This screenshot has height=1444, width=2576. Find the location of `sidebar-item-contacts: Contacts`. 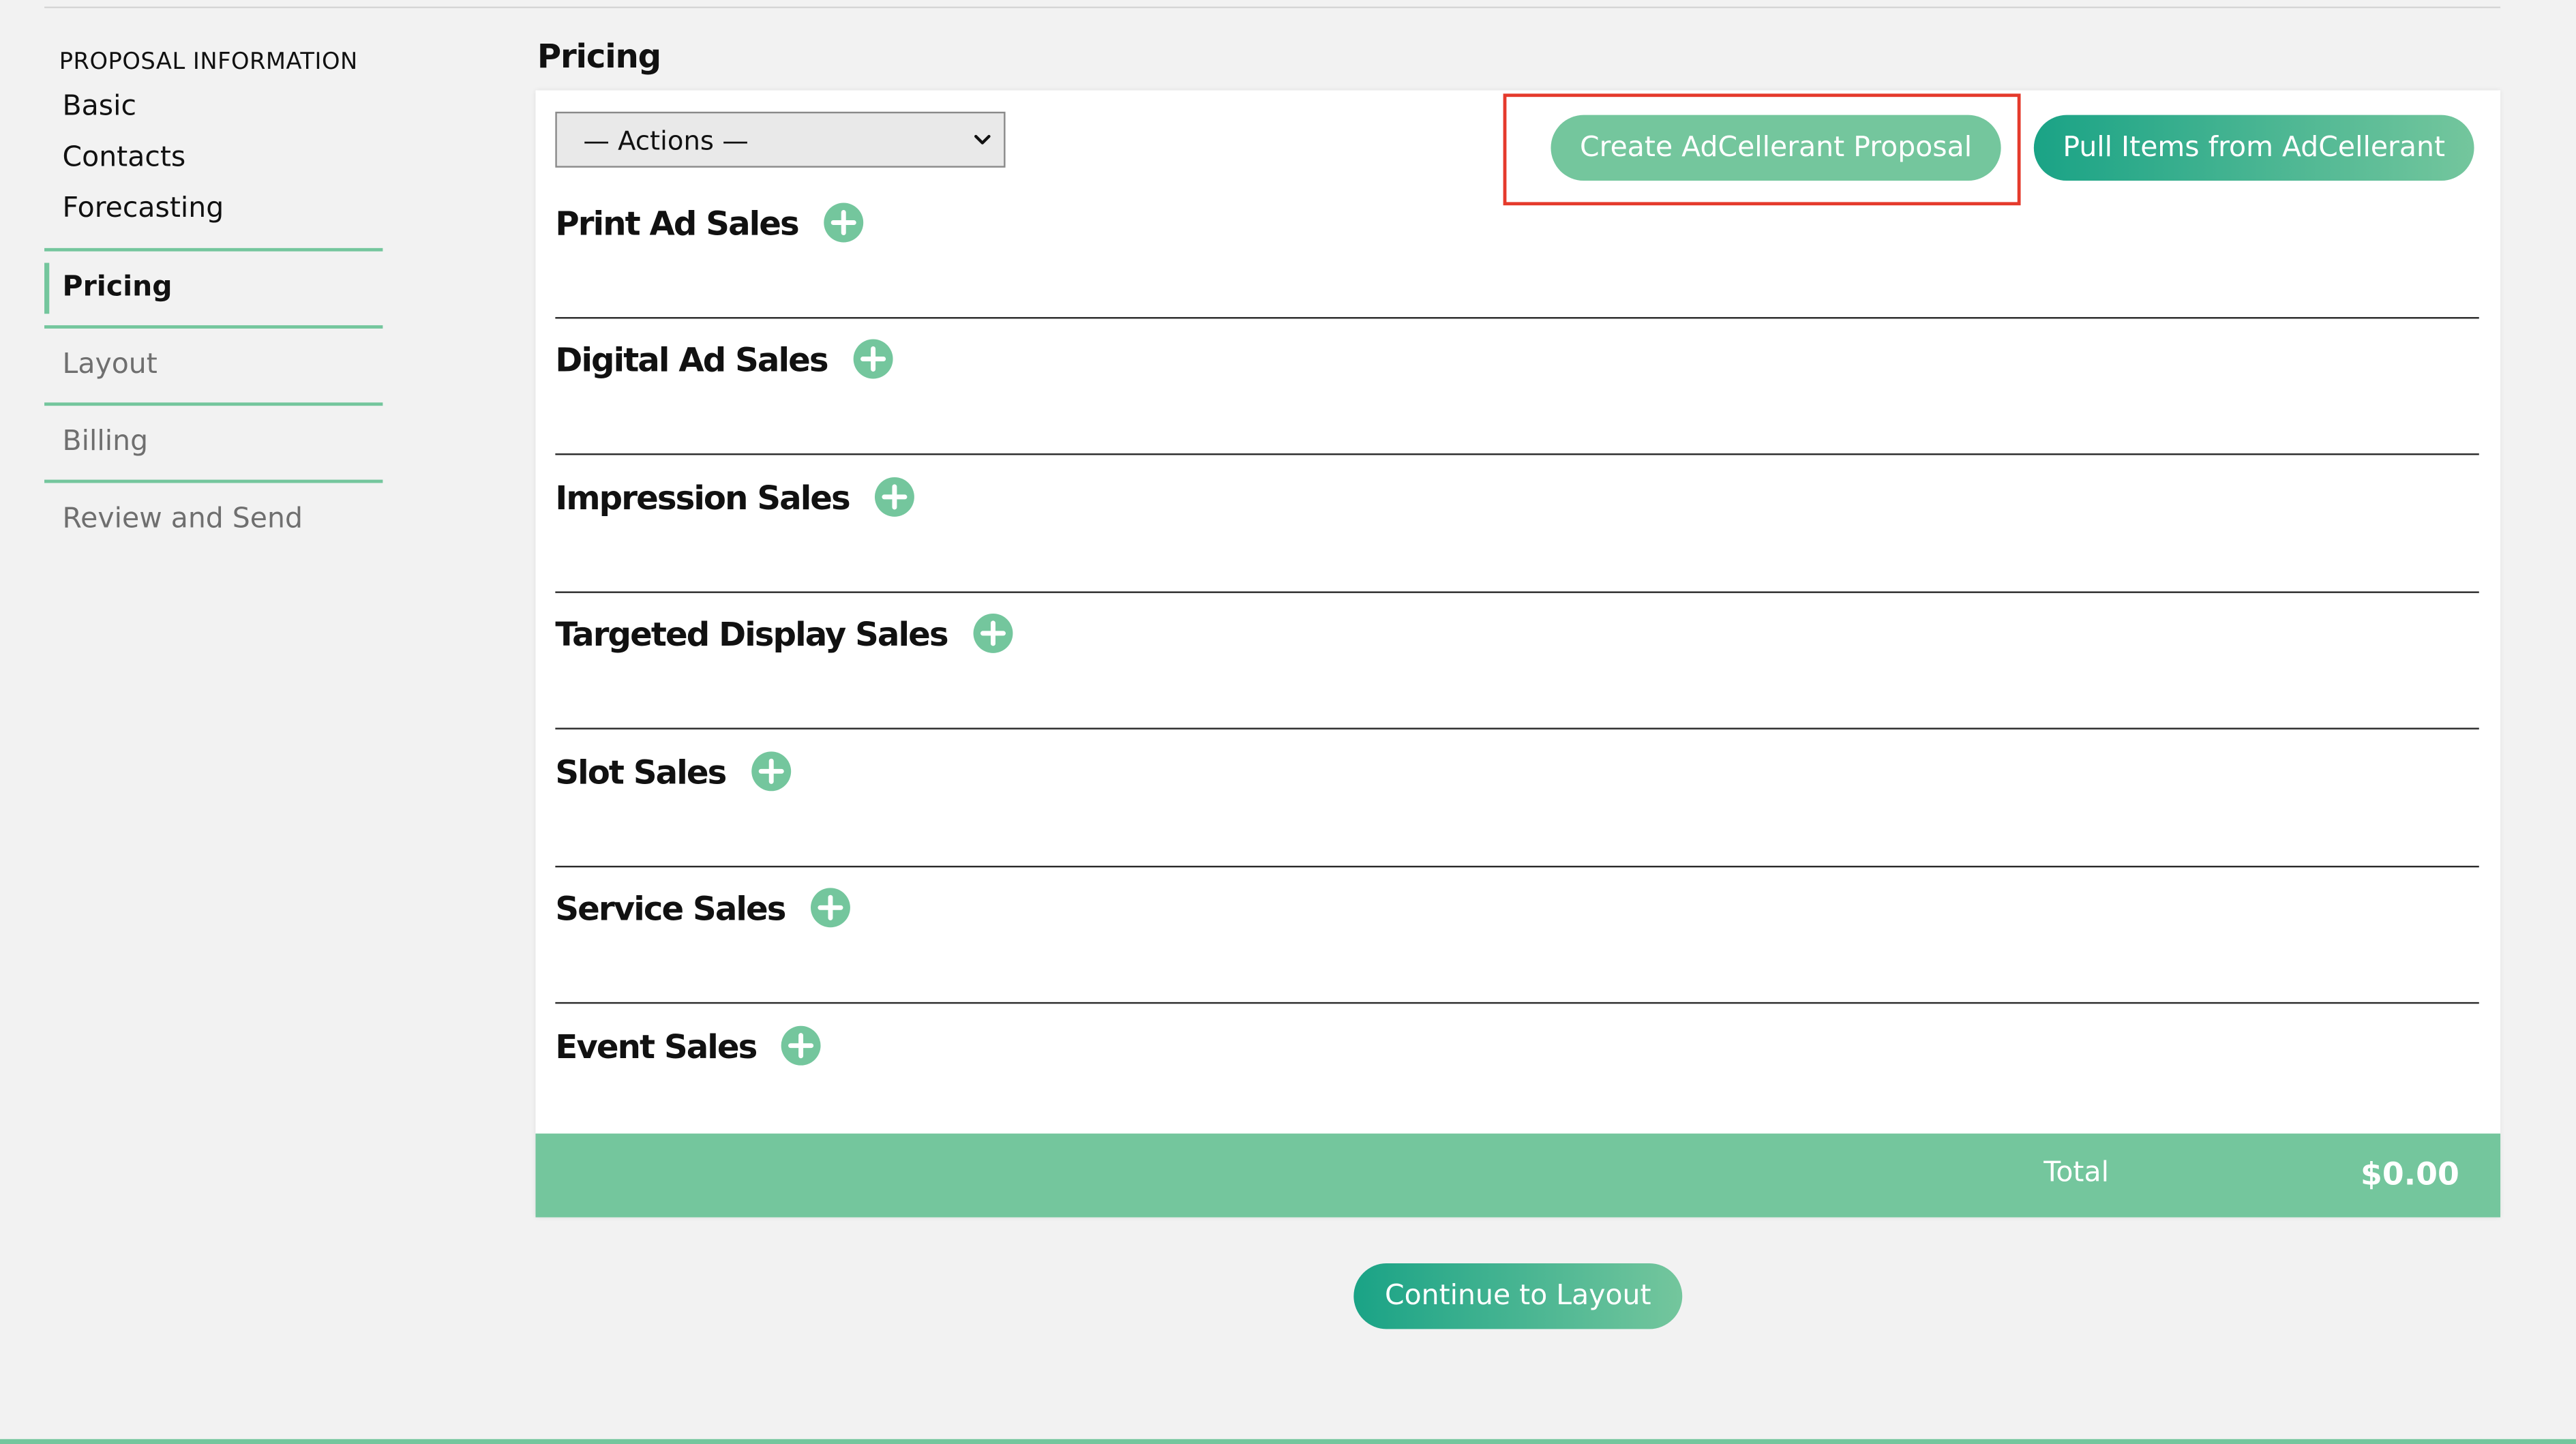

sidebar-item-contacts: Contacts is located at coordinates (213, 161).